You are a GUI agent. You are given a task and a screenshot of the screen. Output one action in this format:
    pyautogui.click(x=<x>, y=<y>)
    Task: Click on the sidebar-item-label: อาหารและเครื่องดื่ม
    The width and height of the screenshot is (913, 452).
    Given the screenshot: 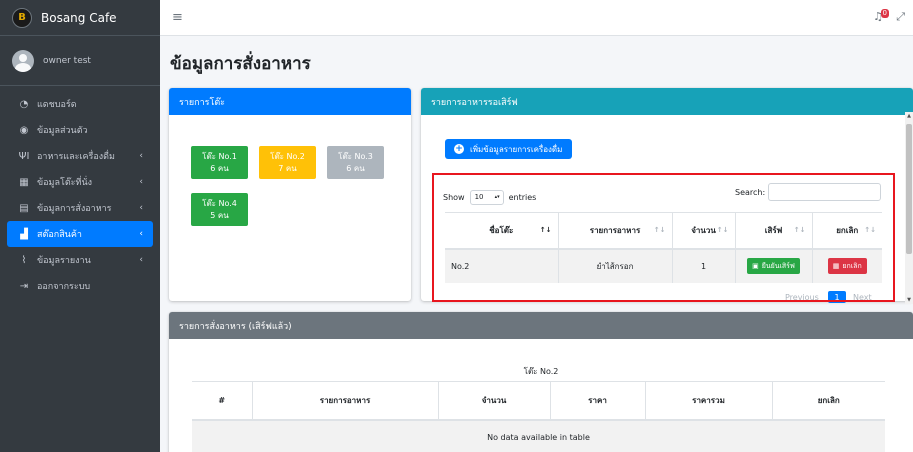 What is the action you would take?
    pyautogui.click(x=76, y=157)
    